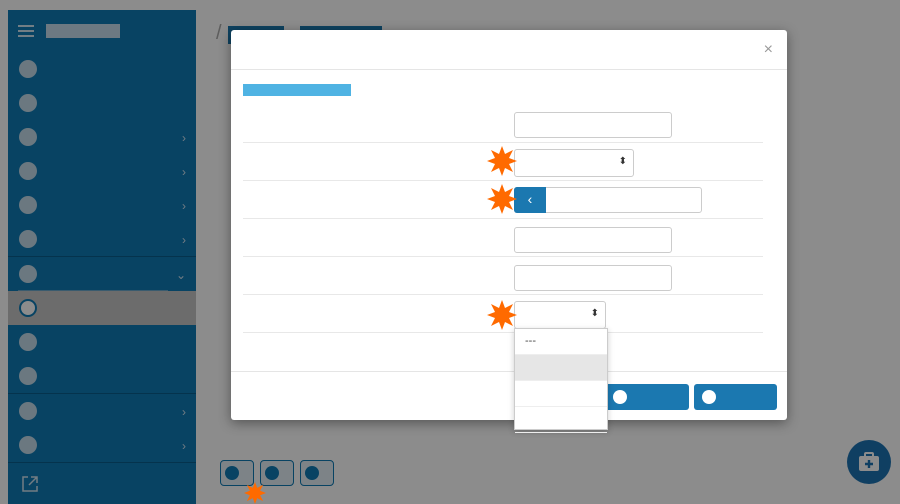 This screenshot has width=900, height=504. What do you see at coordinates (647, 397) in the screenshot?
I see `modal-primary-button` at bounding box center [647, 397].